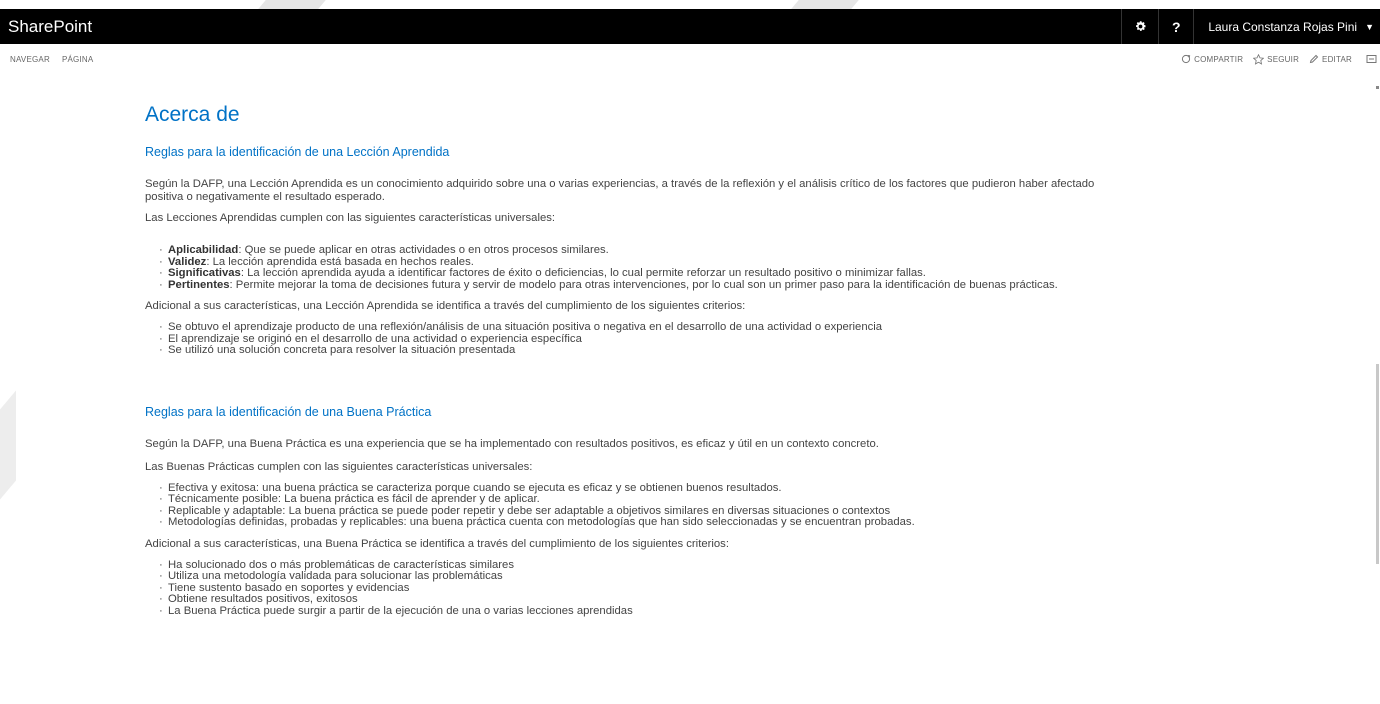 The image size is (1380, 704). What do you see at coordinates (692, 599) in the screenshot?
I see `list-item: Obtiene resultados positivos, exitosos` at bounding box center [692, 599].